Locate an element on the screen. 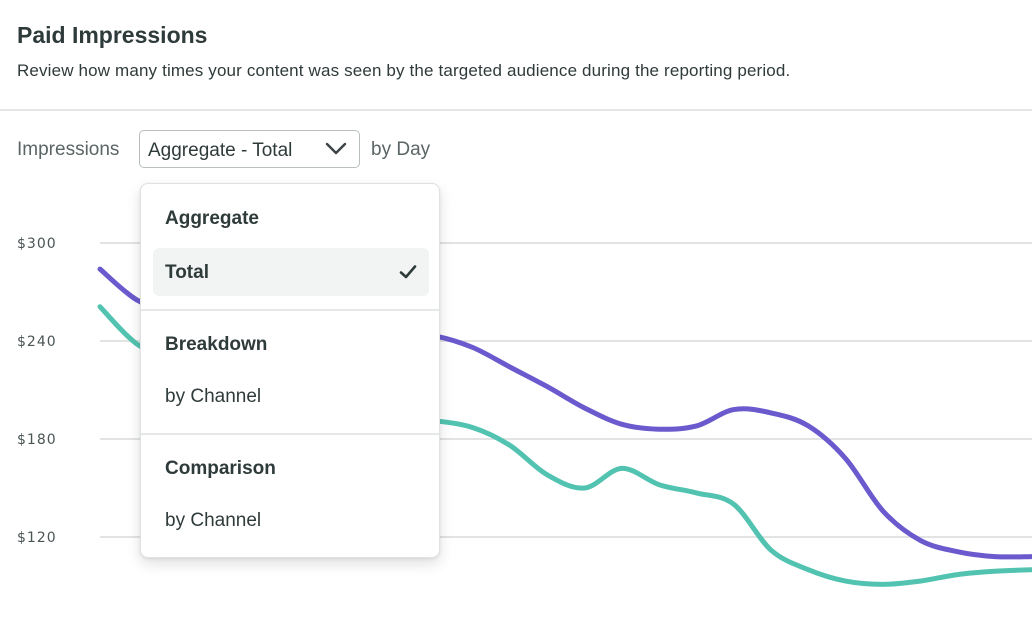  metric-label: Impressions is located at coordinates (68, 149).